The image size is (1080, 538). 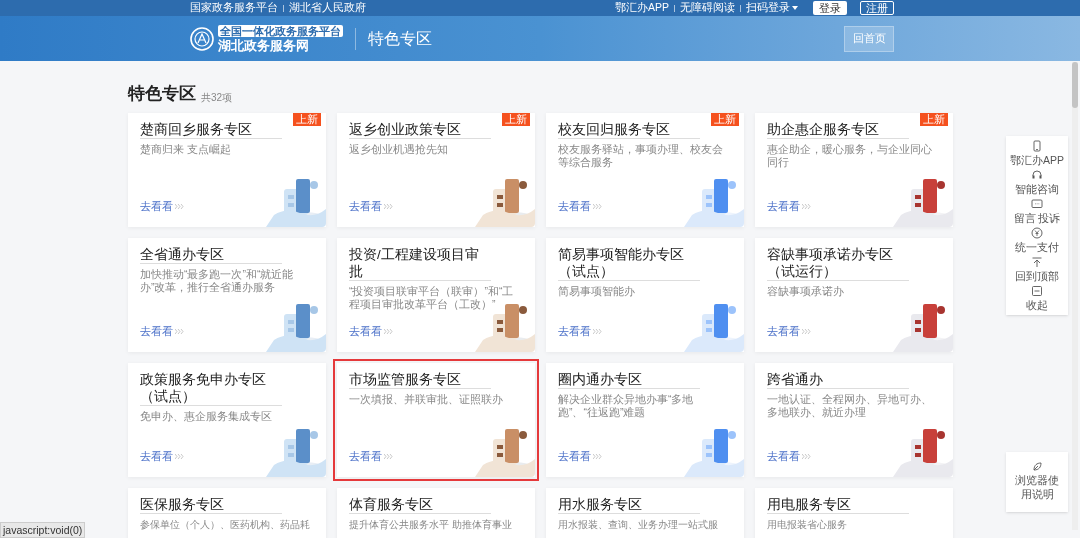 I want to click on side-panel-item: 统一支付, so click(x=1037, y=240).